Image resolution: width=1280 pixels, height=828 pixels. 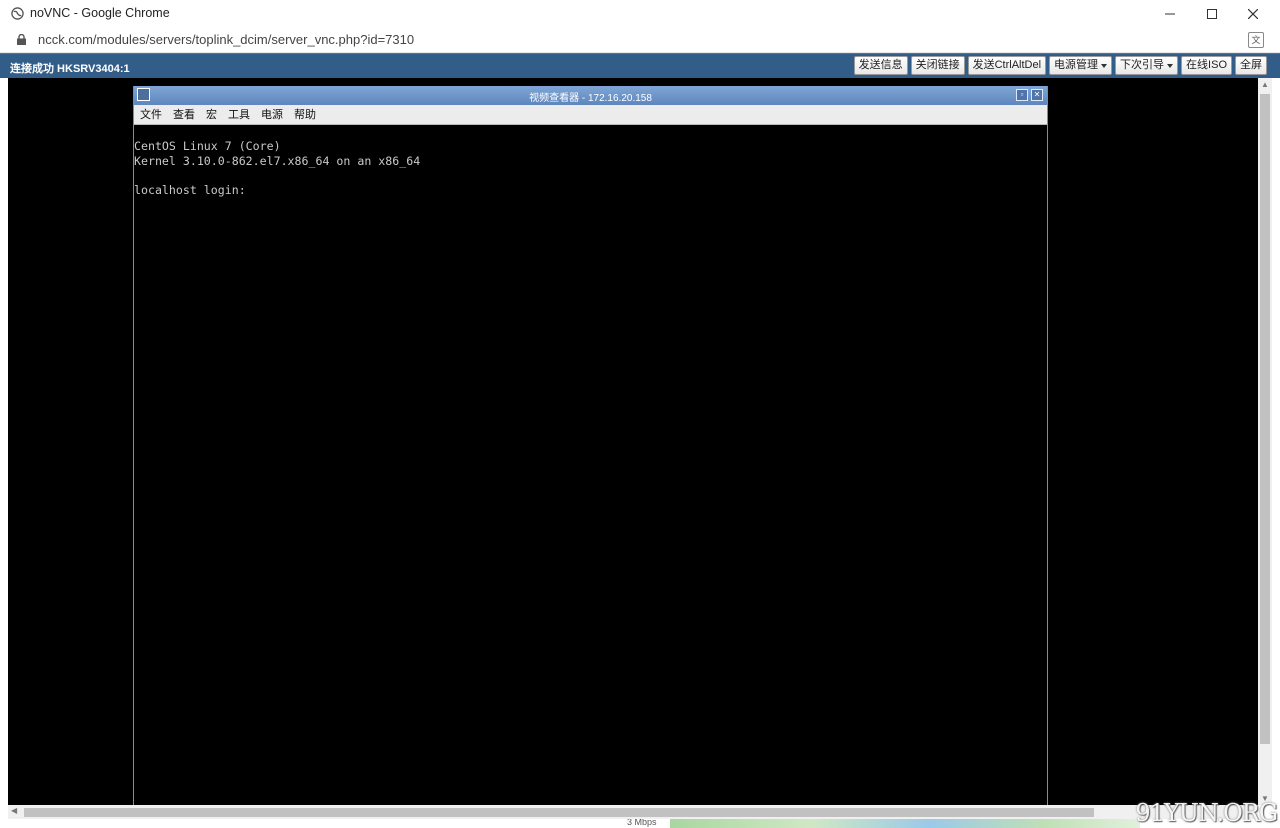 I want to click on horizontal-scroll-thumb, so click(x=559, y=812).